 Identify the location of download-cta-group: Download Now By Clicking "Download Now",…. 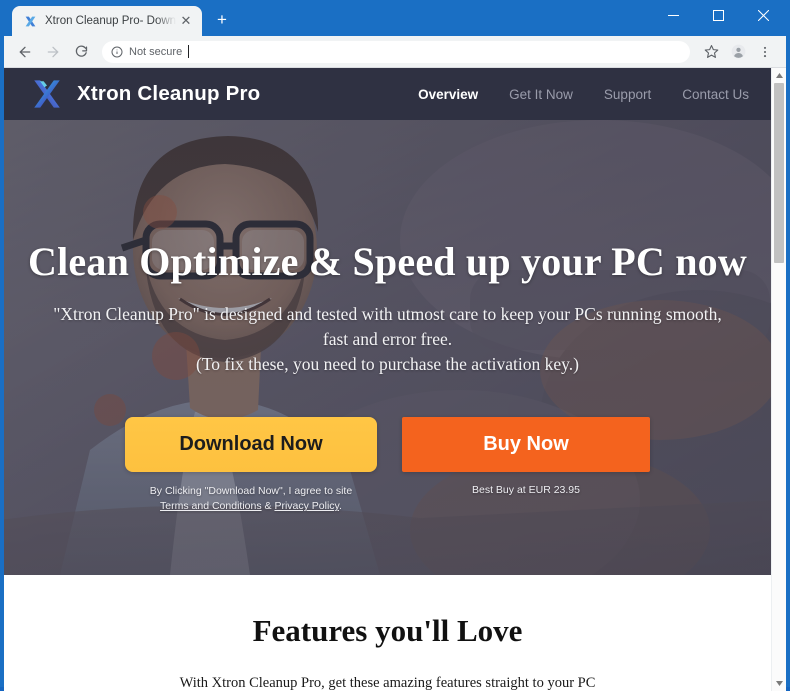
(251, 466).